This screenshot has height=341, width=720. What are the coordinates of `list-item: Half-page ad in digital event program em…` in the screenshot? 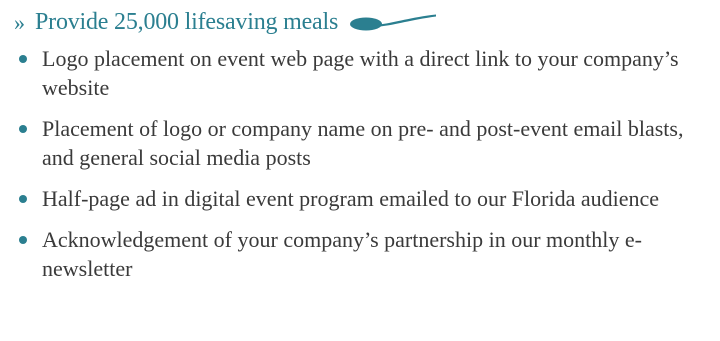 It's located at (365, 198).